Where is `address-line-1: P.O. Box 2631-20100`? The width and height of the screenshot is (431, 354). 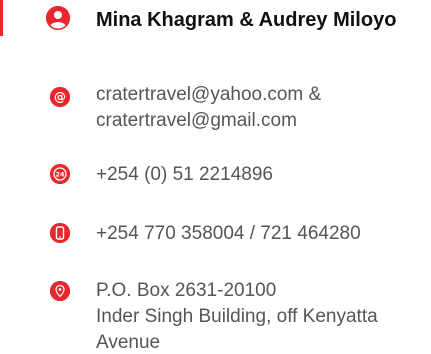
address-line-1: P.O. Box 2631-20100 is located at coordinates (186, 290).